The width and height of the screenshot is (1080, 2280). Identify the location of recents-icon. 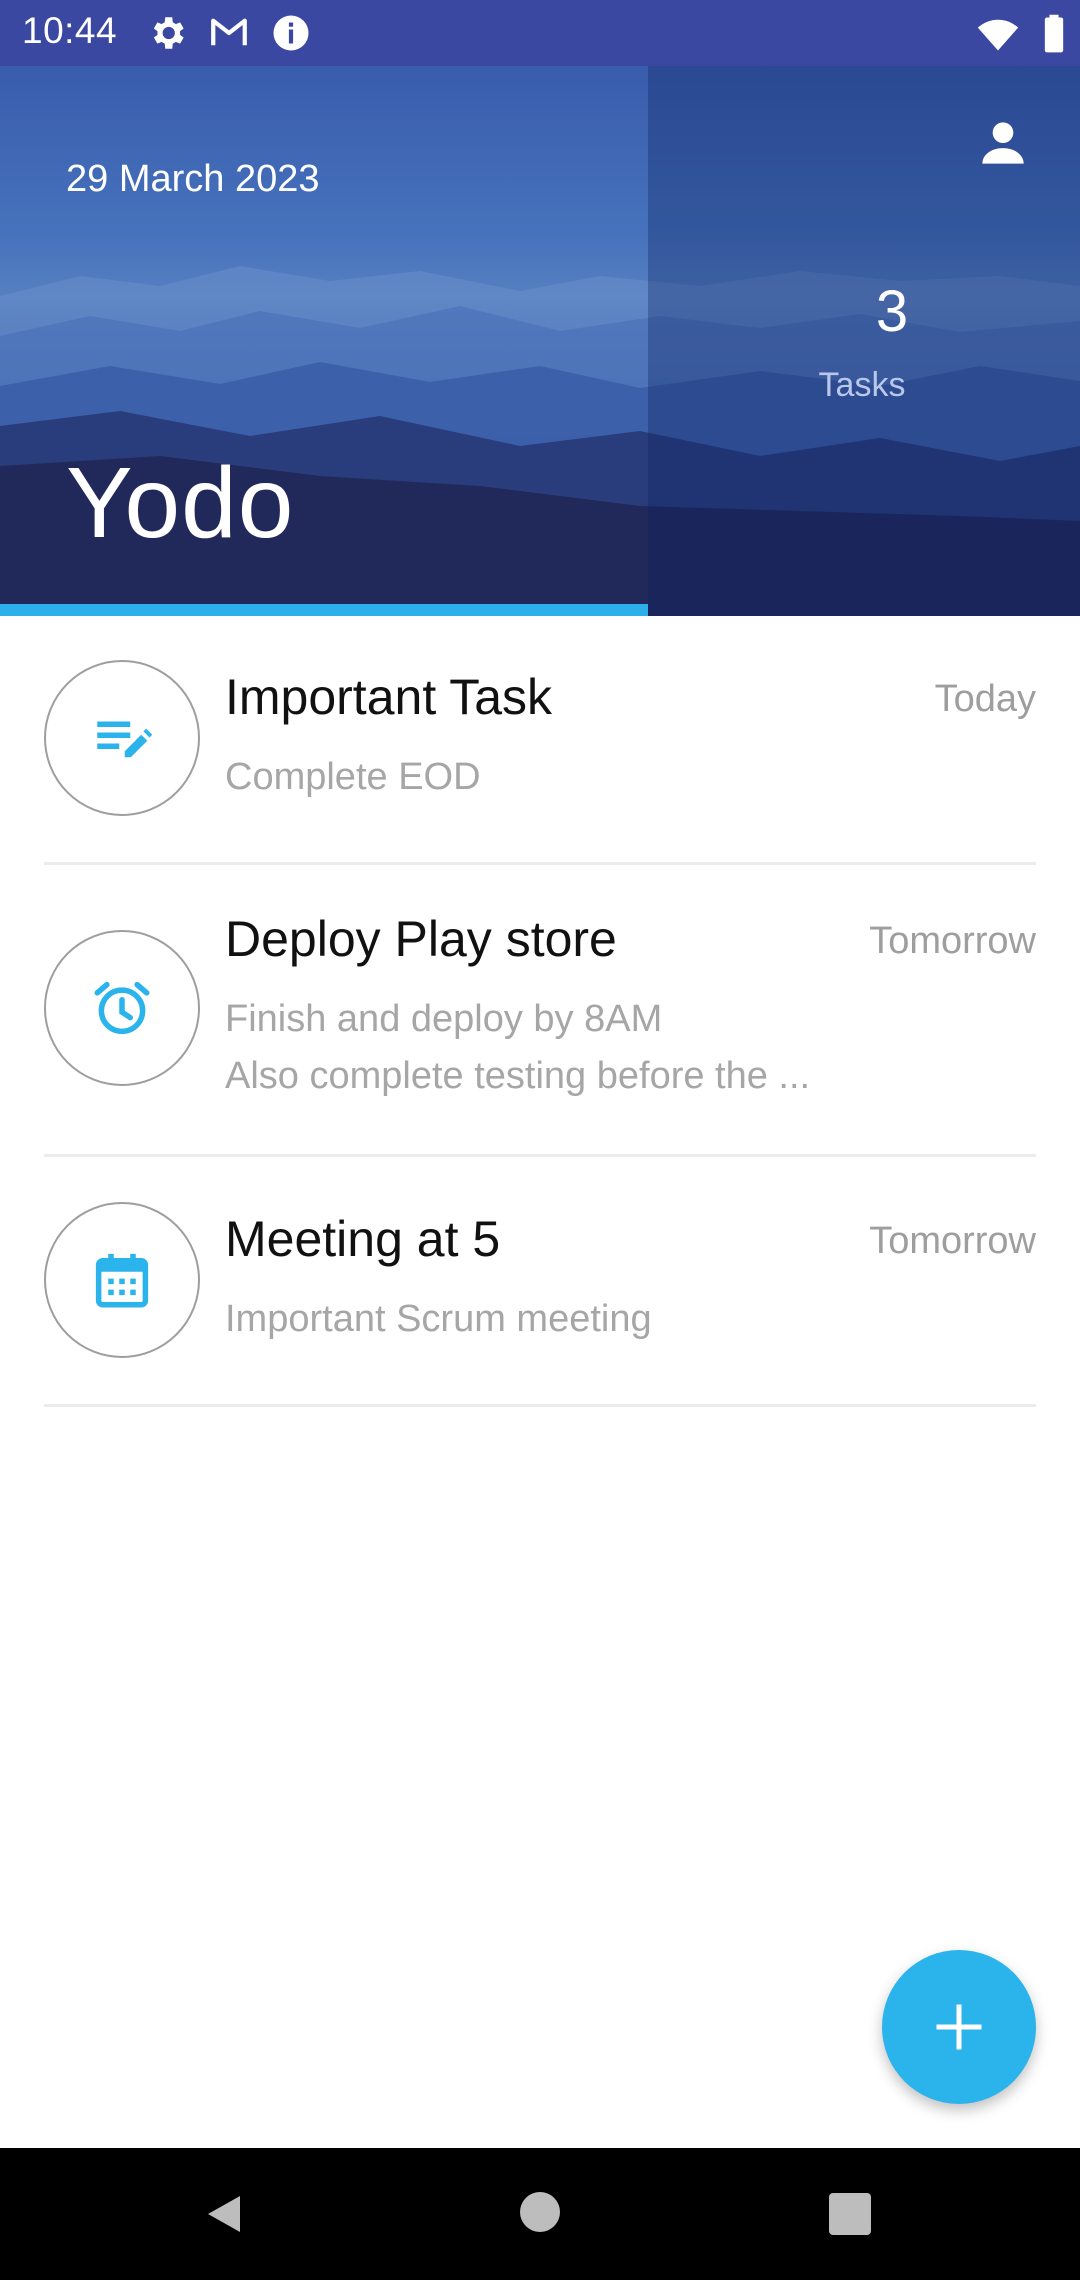
(850, 2214).